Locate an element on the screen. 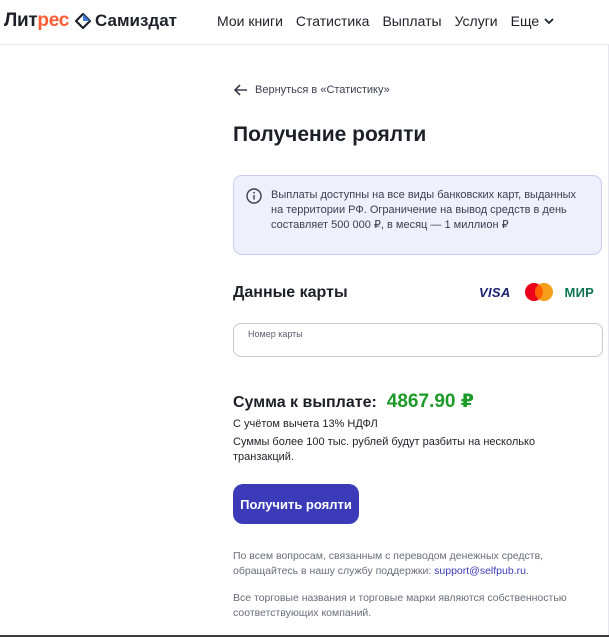 The height and width of the screenshot is (637, 609). payout-sum-label: Сумма к выплате: is located at coordinates (305, 402).